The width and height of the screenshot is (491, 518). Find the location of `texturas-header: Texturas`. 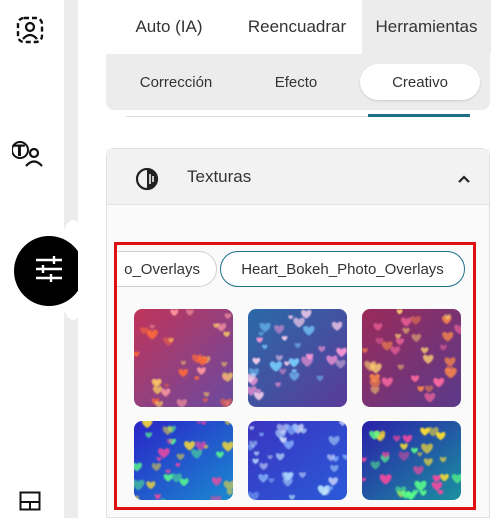

texturas-header: Texturas is located at coordinates (298, 177).